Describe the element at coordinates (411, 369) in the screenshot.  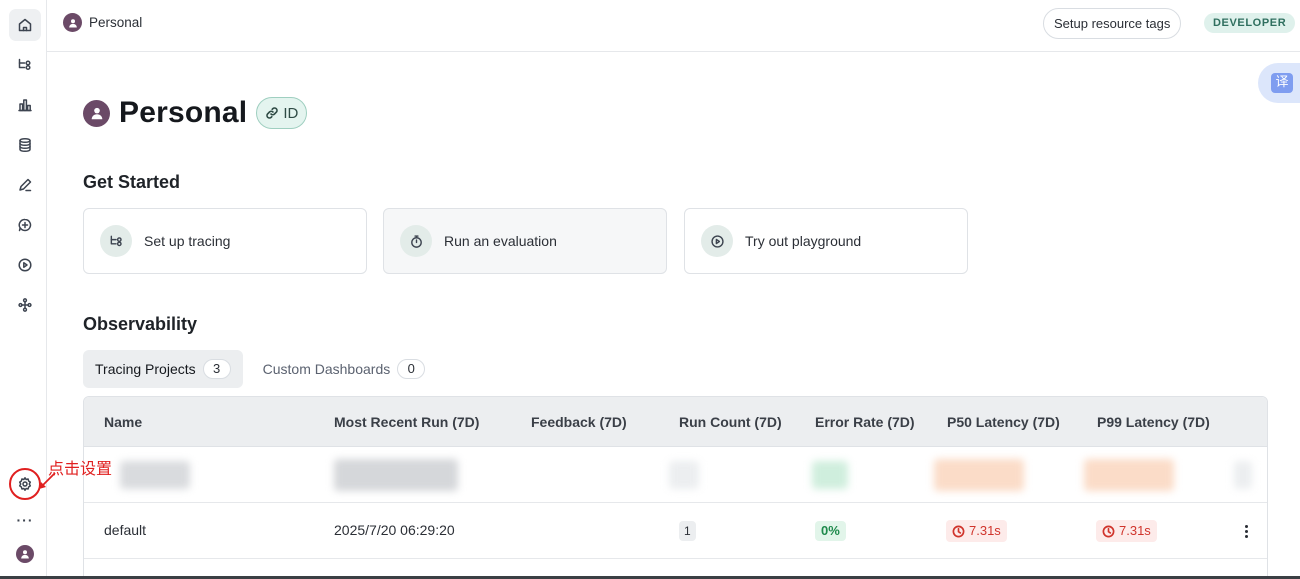
I see `tab-count: 0` at that location.